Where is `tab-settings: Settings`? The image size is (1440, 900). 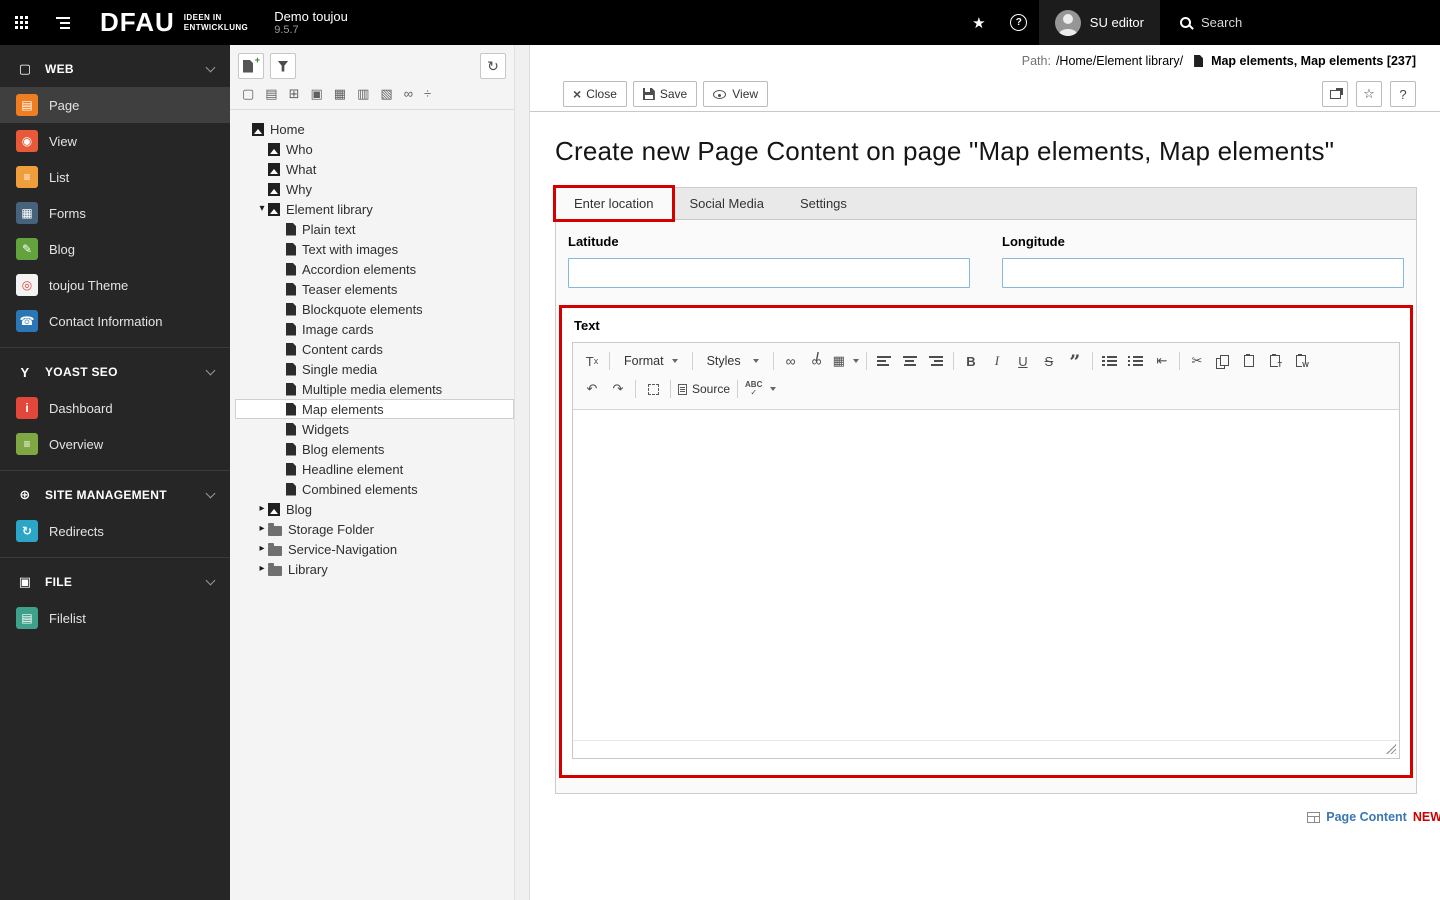 tab-settings: Settings is located at coordinates (823, 203).